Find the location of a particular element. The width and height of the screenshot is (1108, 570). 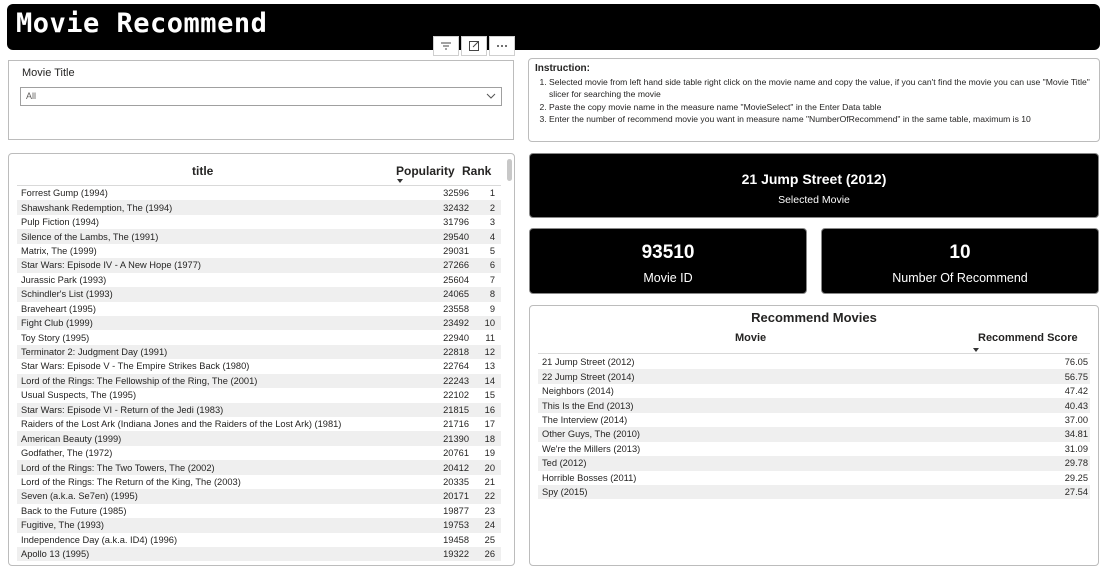

cell-popularity: 21815 is located at coordinates (456, 409).